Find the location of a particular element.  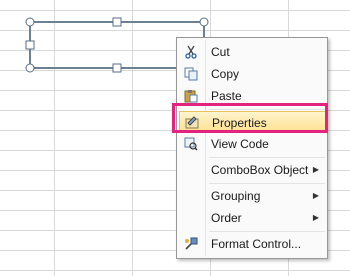

menu-item-order: Order ▶ is located at coordinates (253, 218).